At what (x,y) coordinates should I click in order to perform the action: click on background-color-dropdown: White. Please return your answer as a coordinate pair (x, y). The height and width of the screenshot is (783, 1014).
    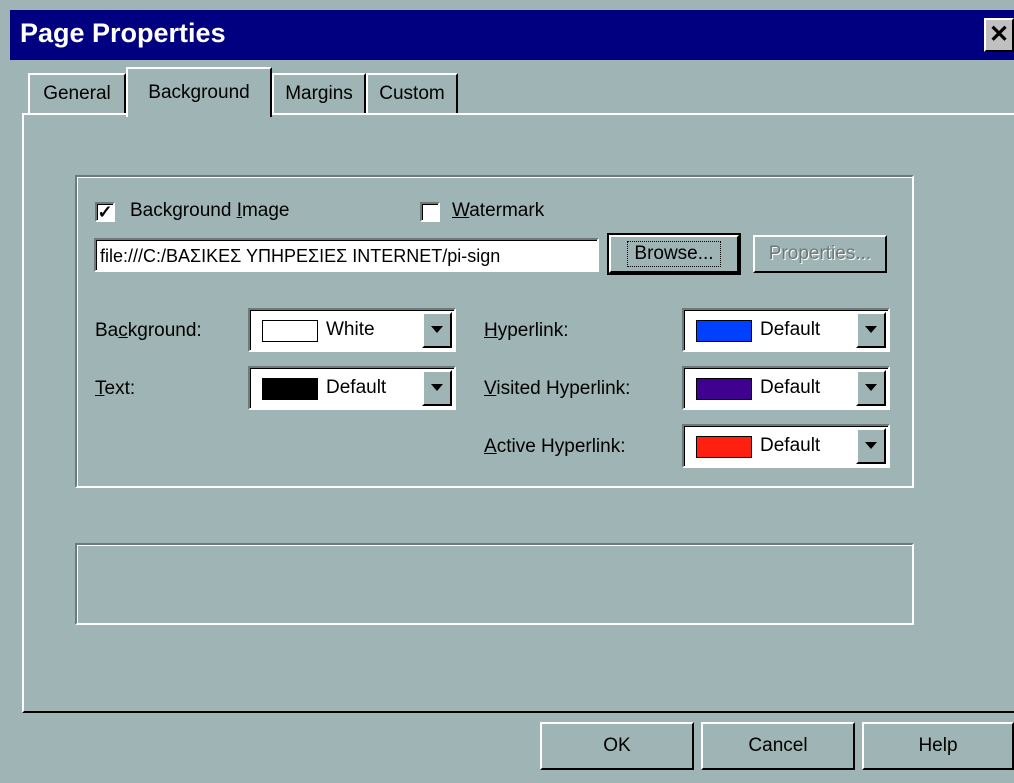
    Looking at the image, I should click on (352, 330).